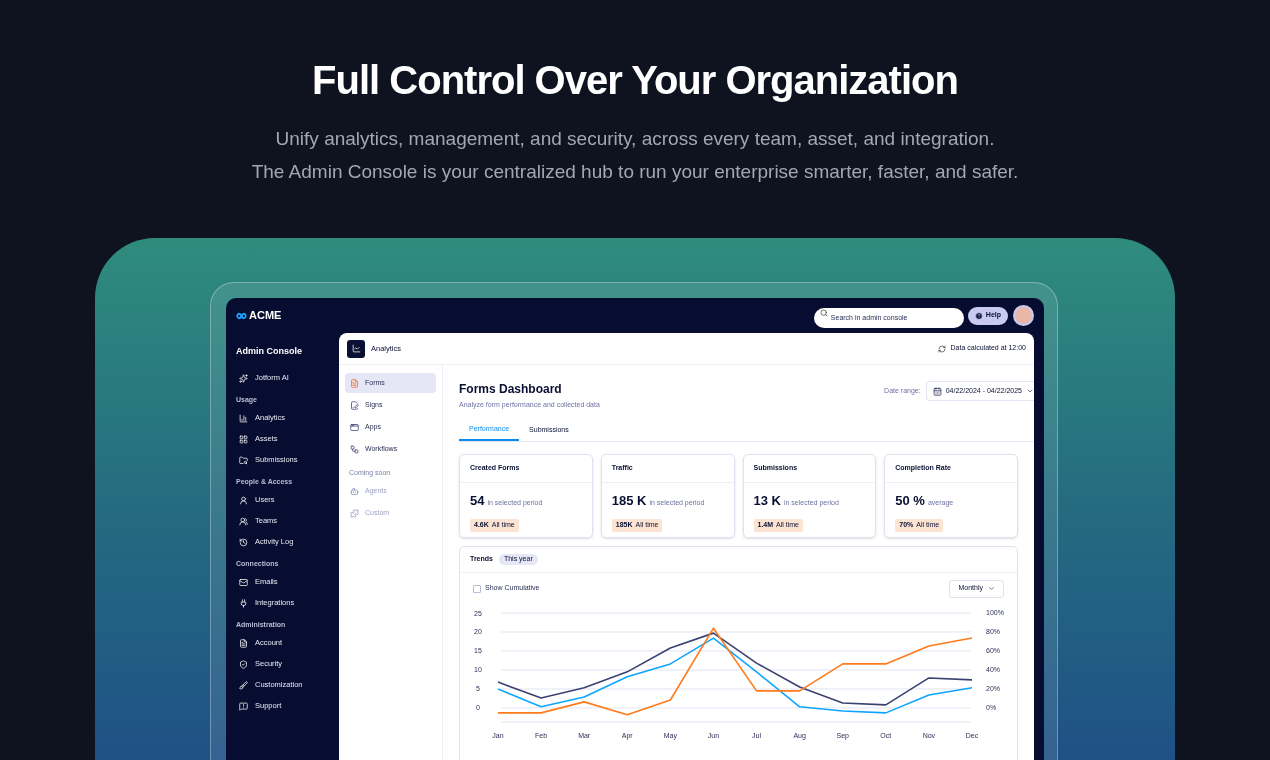 The image size is (1270, 760). What do you see at coordinates (635, 172) in the screenshot?
I see `hero-subtitle: The Admin Console is your centralized hub to run your enterprise smarter, faster, and safer.` at bounding box center [635, 172].